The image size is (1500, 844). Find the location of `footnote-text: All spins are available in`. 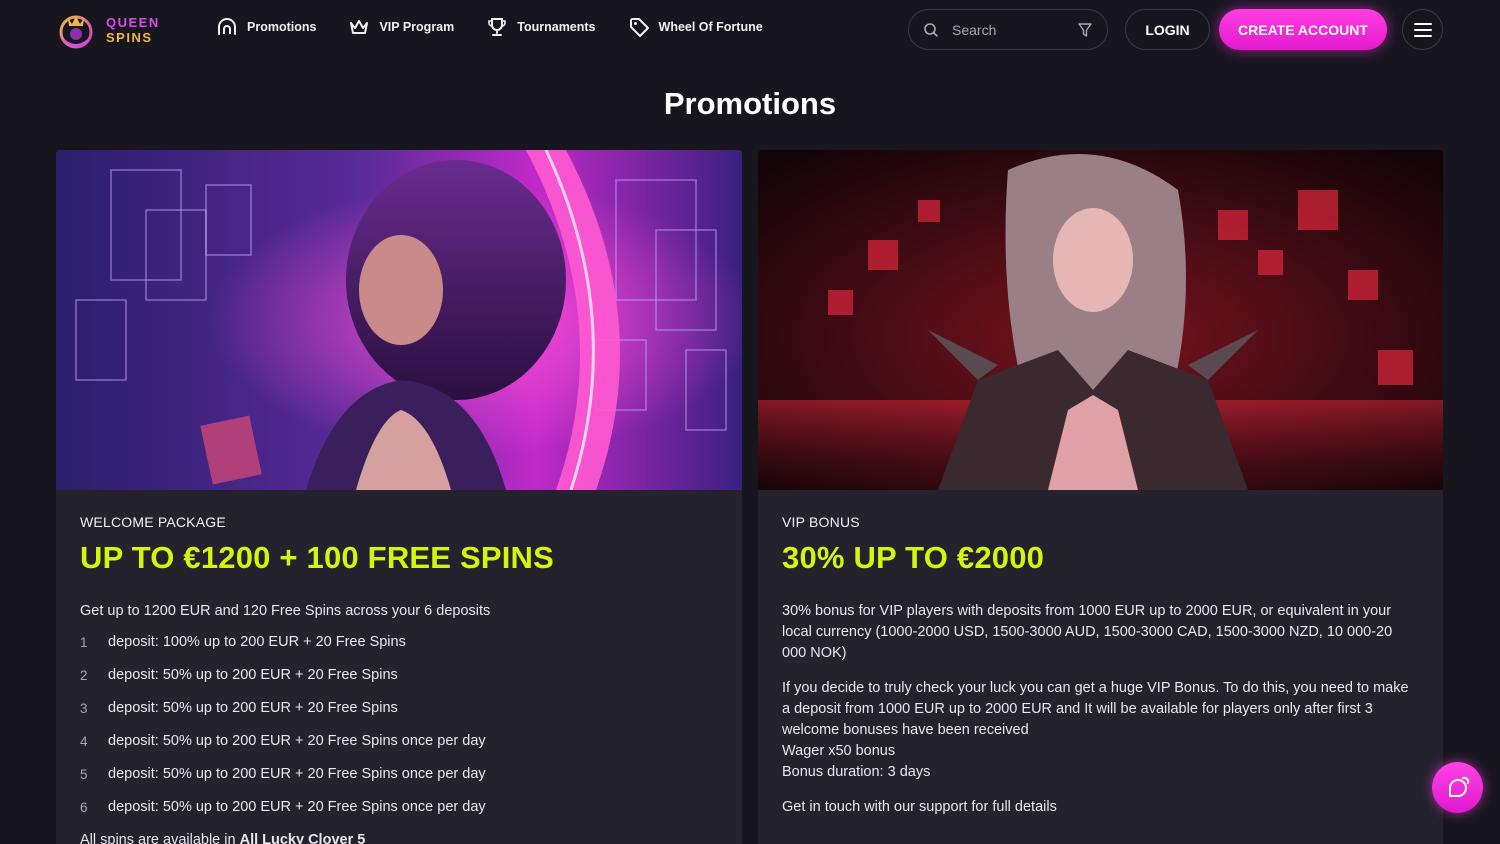

footnote-text: All spins are available in is located at coordinates (160, 838).